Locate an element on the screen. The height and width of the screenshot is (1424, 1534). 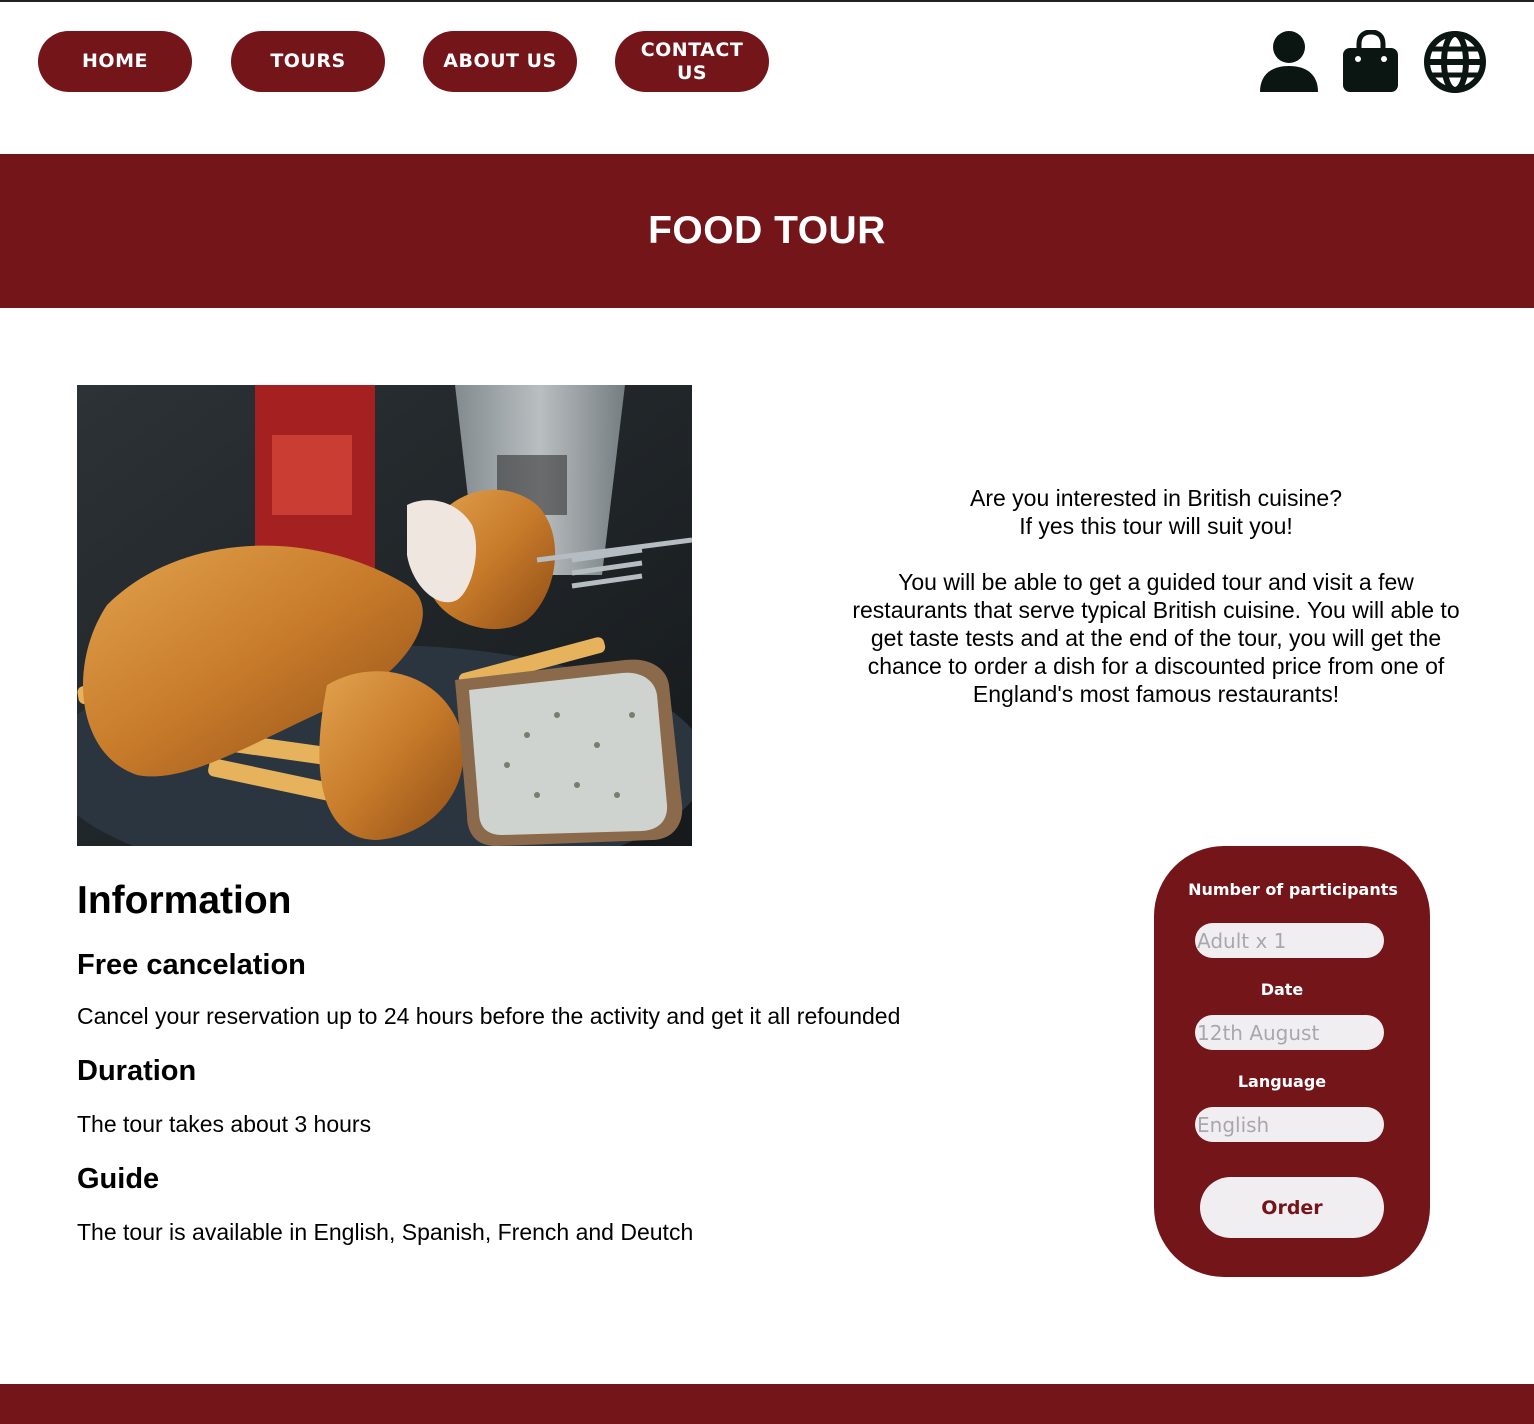
language-input is located at coordinates (1289, 1124).